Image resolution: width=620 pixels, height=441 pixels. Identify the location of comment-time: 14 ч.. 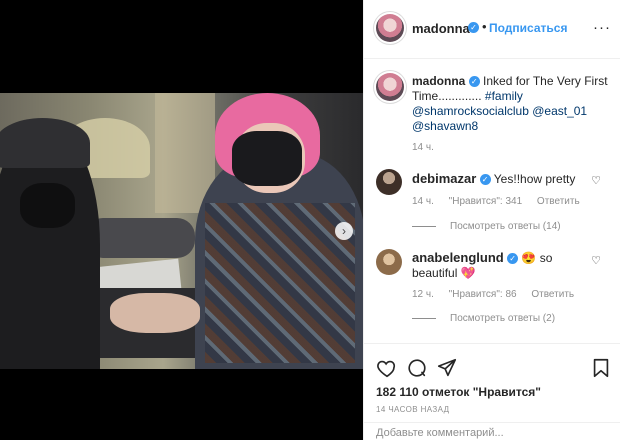
(423, 201).